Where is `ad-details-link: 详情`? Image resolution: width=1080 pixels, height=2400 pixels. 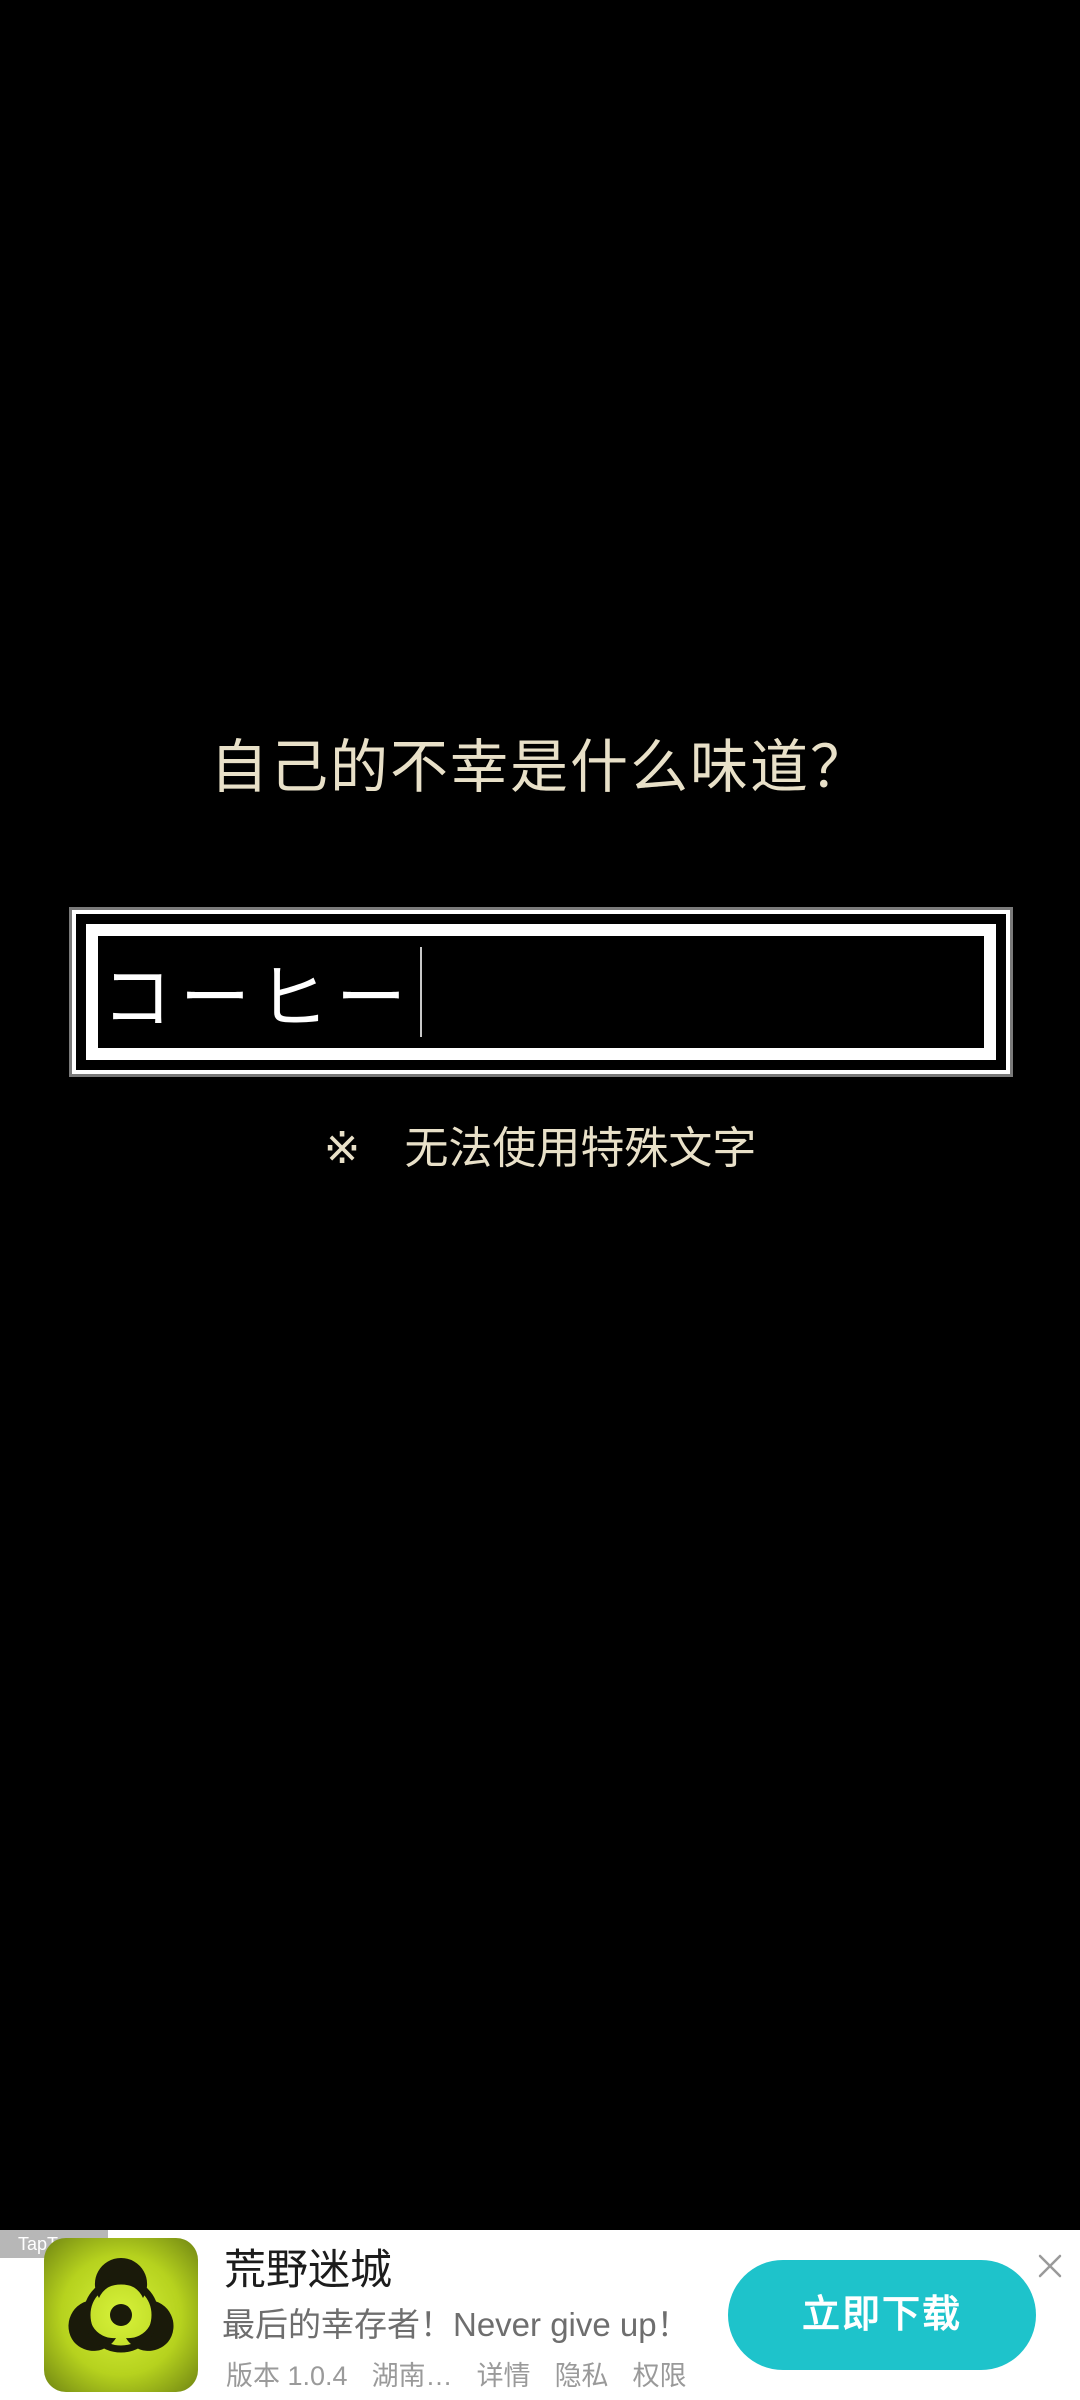 ad-details-link: 详情 is located at coordinates (504, 2373).